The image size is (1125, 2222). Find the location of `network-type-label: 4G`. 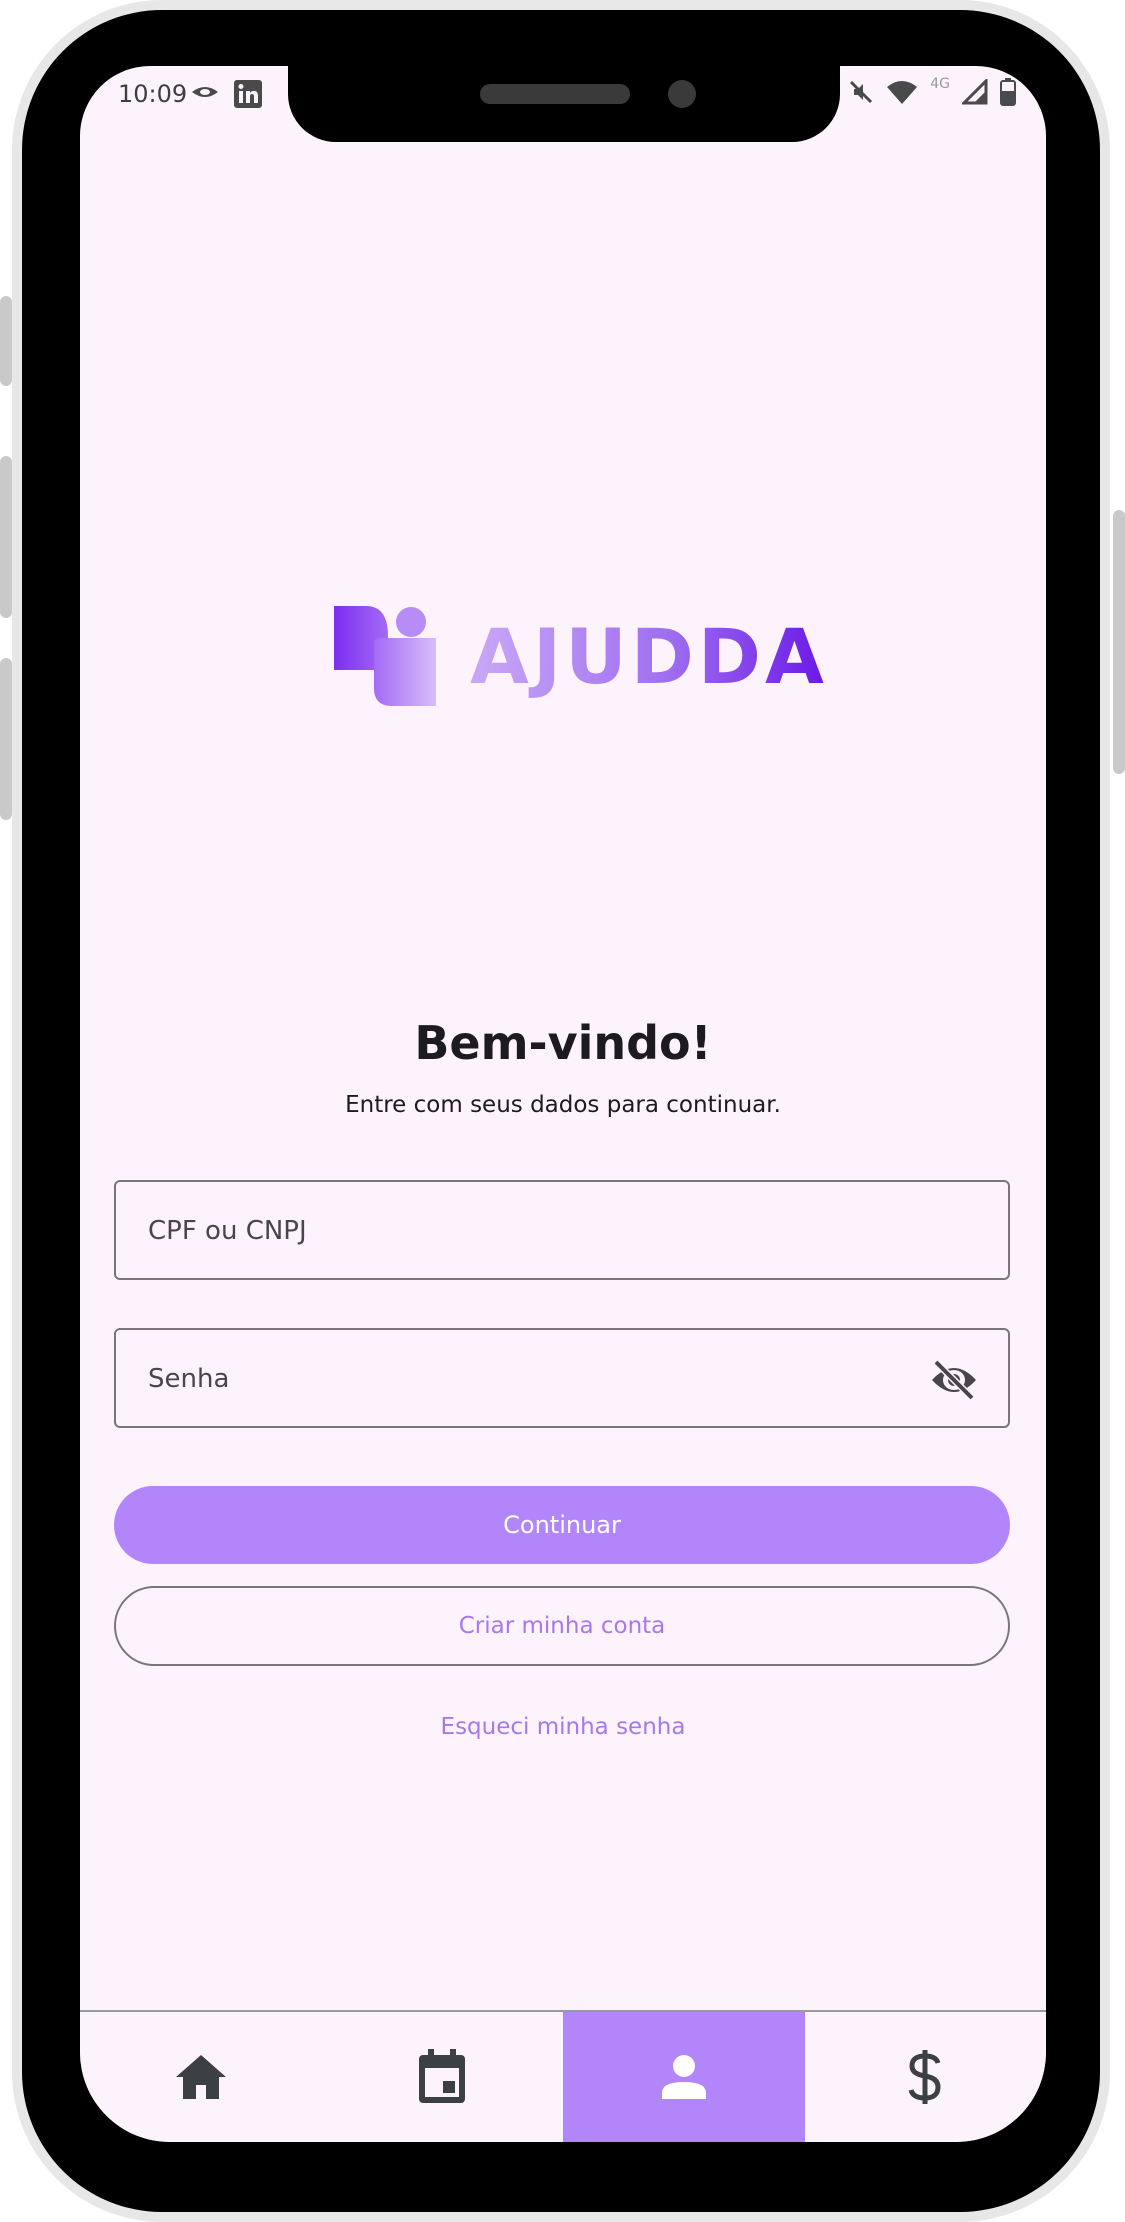

network-type-label: 4G is located at coordinates (940, 84).